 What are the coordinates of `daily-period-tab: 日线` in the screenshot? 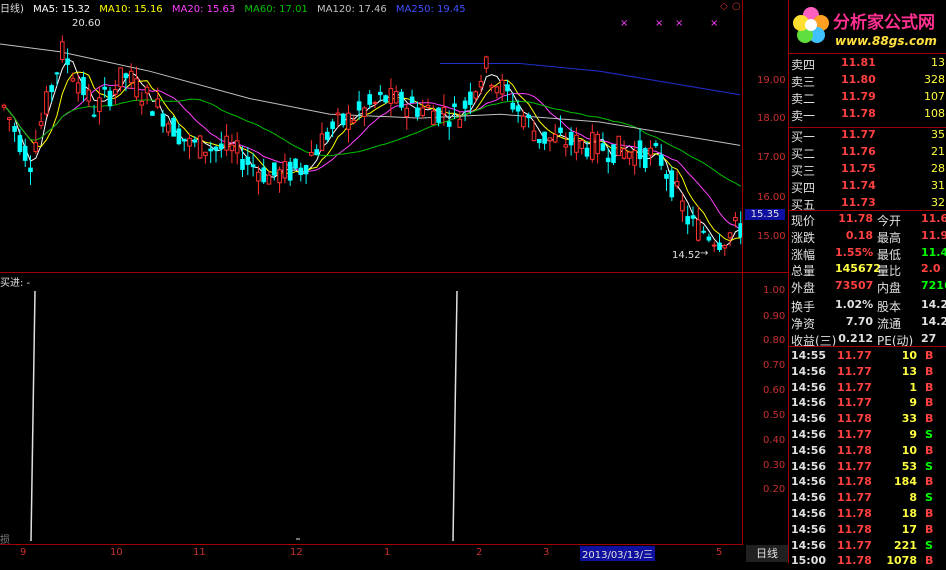 It's located at (767, 553).